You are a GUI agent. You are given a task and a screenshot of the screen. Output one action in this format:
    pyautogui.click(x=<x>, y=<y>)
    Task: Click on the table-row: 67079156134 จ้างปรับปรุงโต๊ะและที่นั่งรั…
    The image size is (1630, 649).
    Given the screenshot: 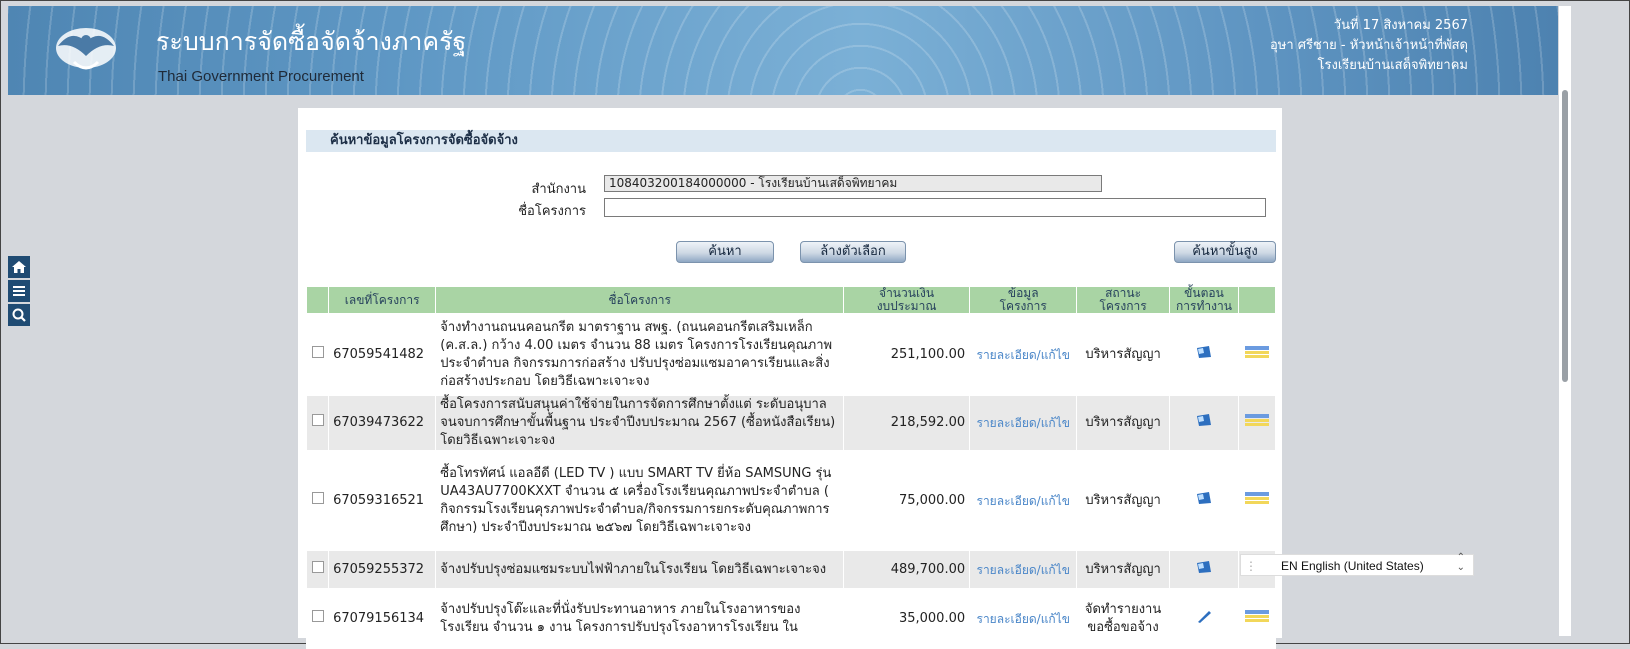 What is the action you would take?
    pyautogui.click(x=790, y=618)
    